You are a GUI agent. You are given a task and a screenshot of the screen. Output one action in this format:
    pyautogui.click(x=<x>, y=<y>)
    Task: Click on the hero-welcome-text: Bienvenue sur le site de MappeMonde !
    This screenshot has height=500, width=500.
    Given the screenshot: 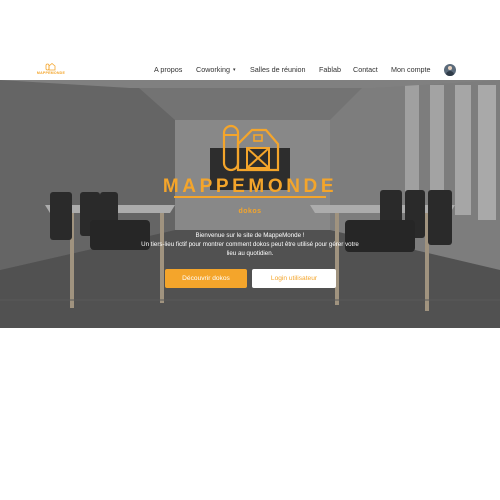 What is the action you would take?
    pyautogui.click(x=250, y=235)
    